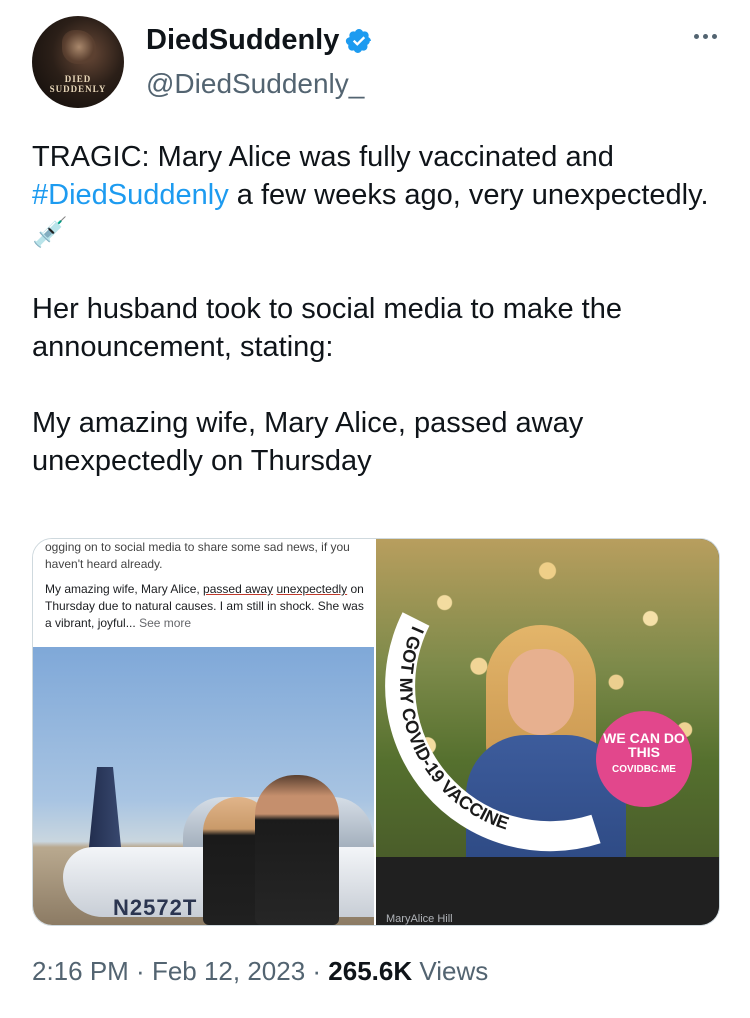 The image size is (750, 1018). I want to click on more-options-icon, so click(705, 36).